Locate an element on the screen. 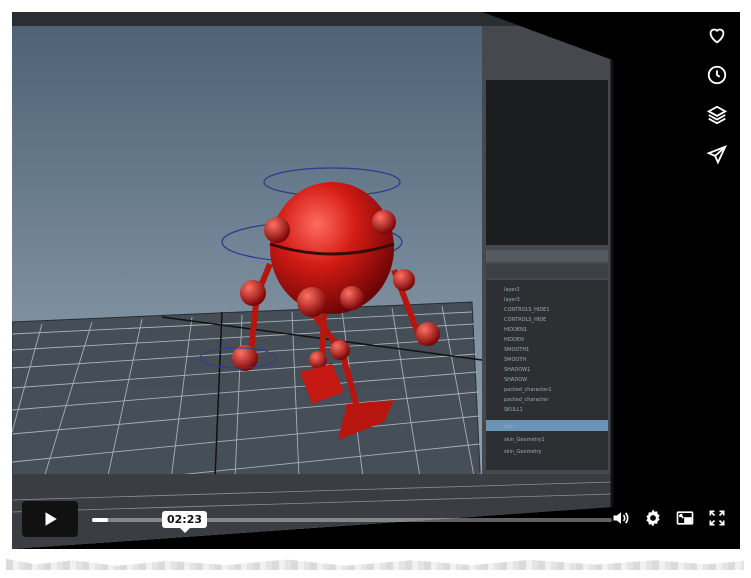 The height and width of the screenshot is (578, 751). watch-later-icon is located at coordinates (717, 75).